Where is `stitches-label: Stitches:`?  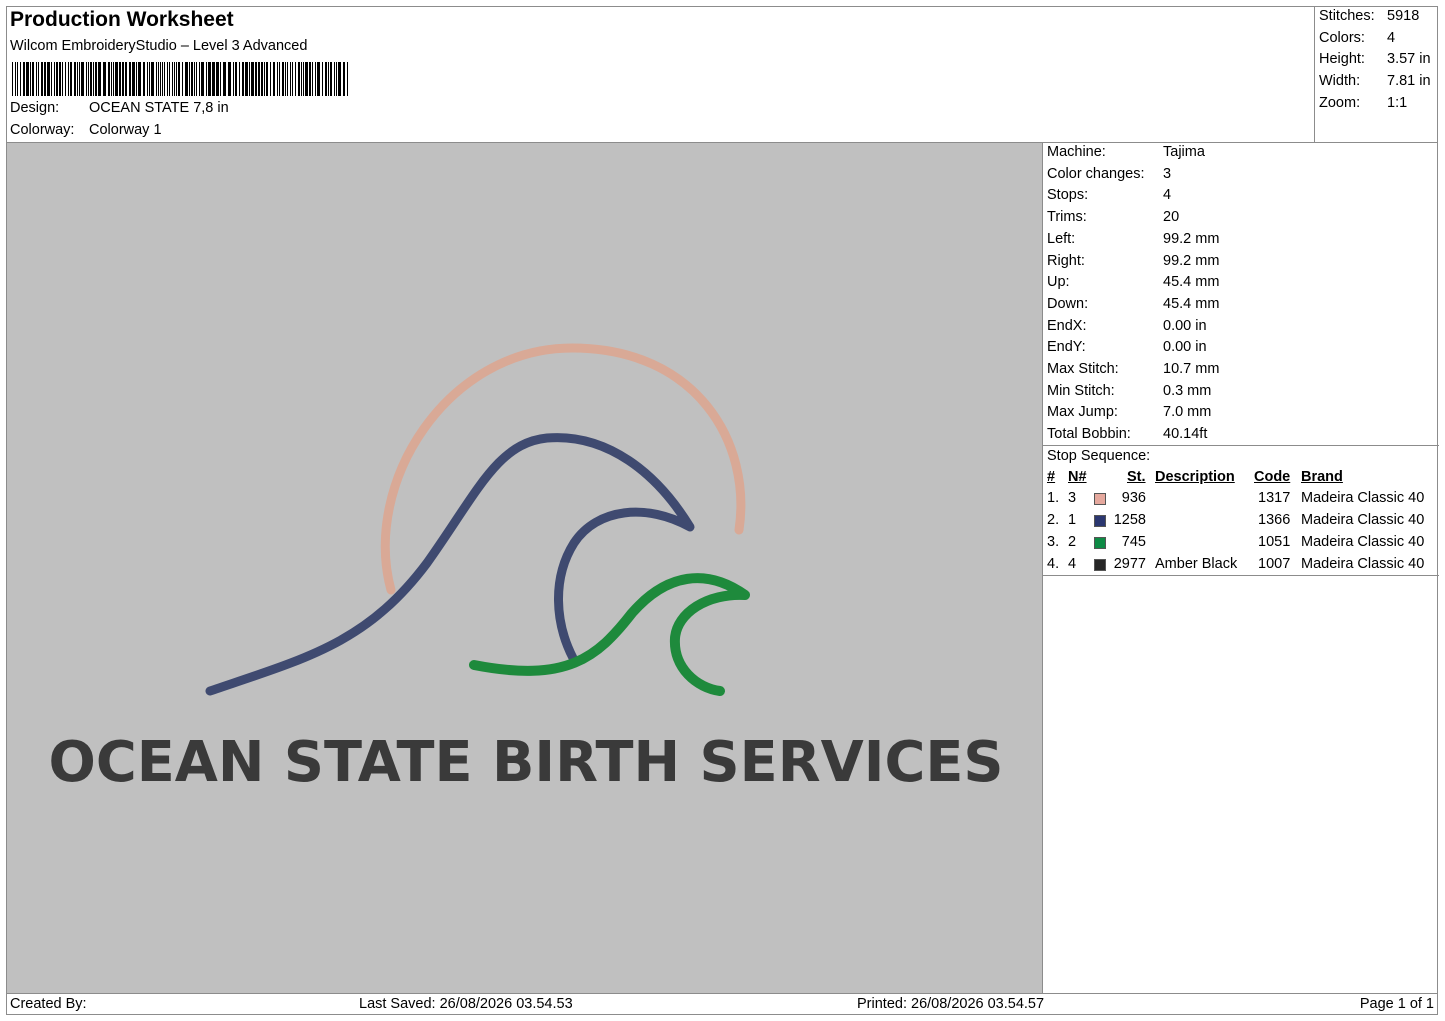
stitches-label: Stitches: is located at coordinates (1347, 16).